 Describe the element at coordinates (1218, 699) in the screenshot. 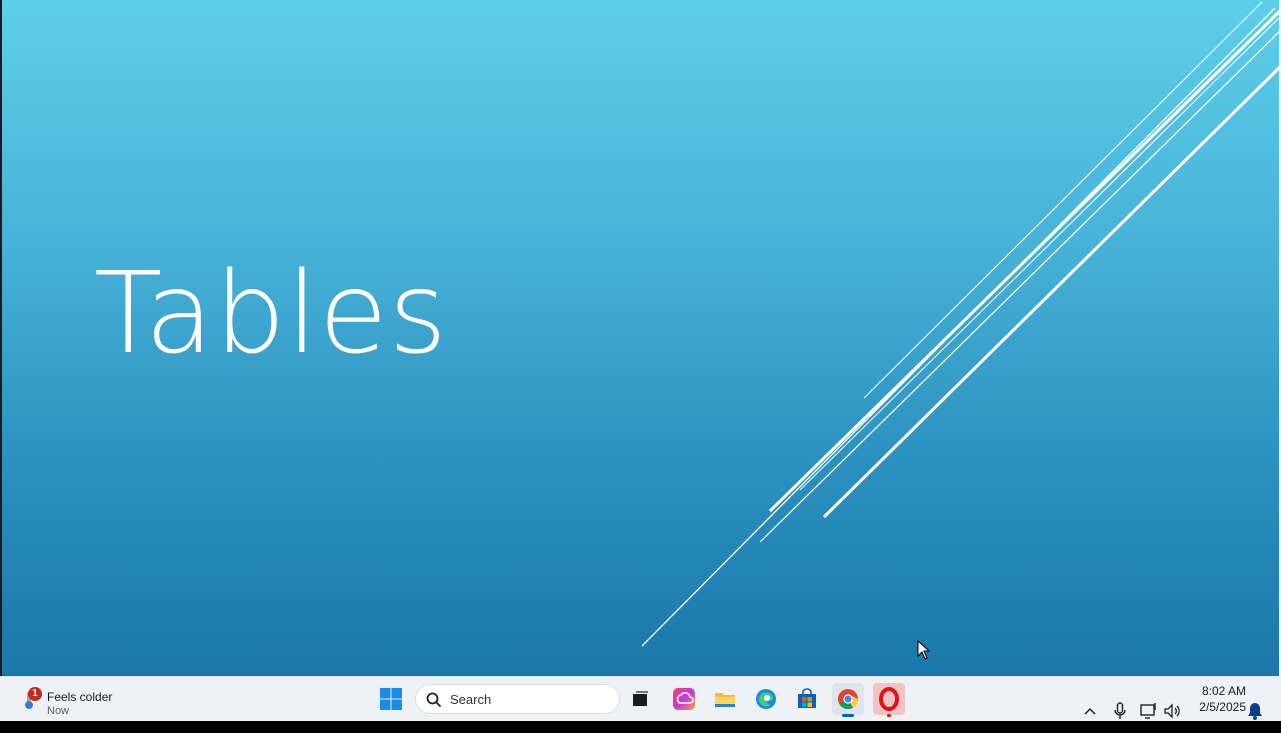

I see `system-clock: 8:02 AM 2/5/2025` at that location.